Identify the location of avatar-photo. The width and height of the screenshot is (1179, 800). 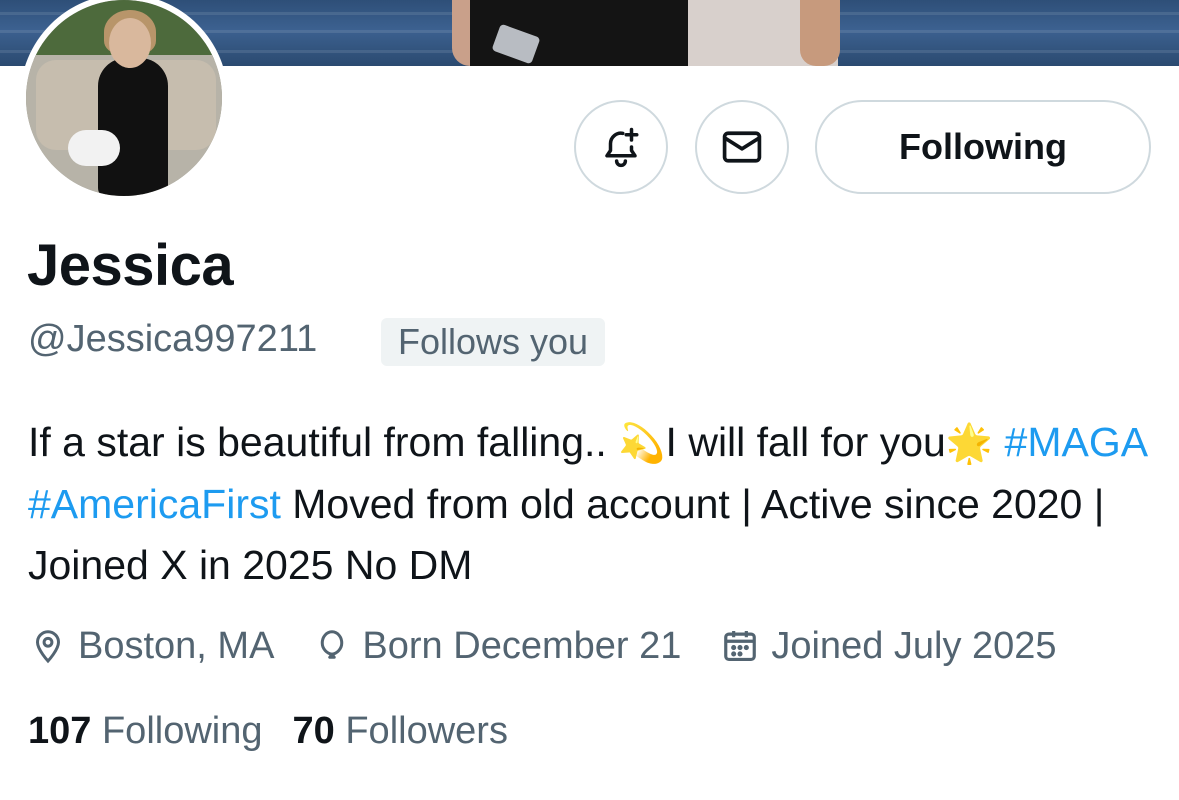
(124, 98).